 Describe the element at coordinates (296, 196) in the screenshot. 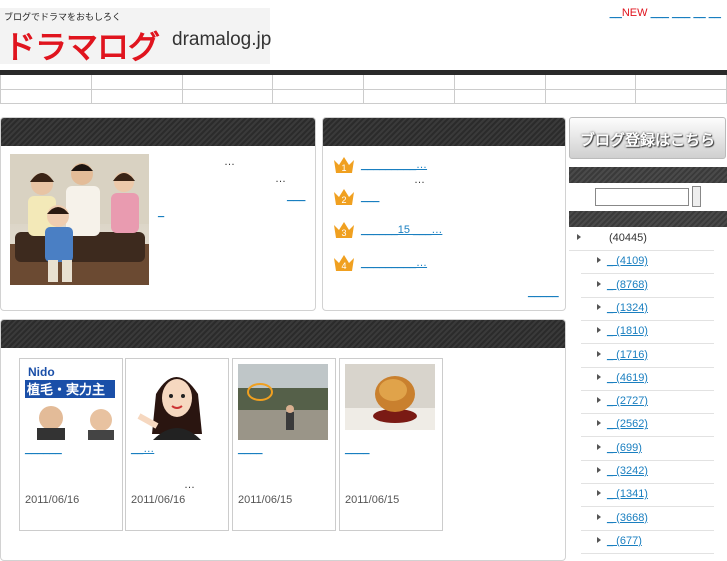

I see `feature-link: ___` at that location.